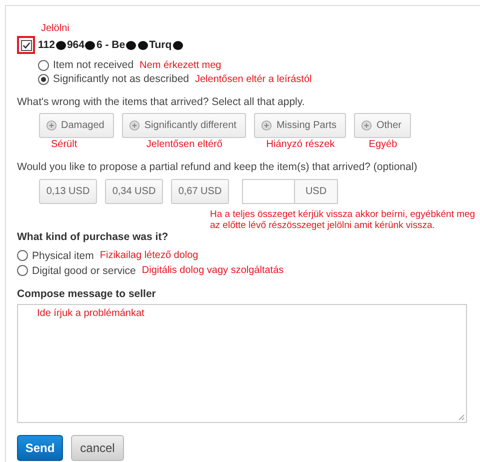  I want to click on item-title-text: 112, so click(46, 45).